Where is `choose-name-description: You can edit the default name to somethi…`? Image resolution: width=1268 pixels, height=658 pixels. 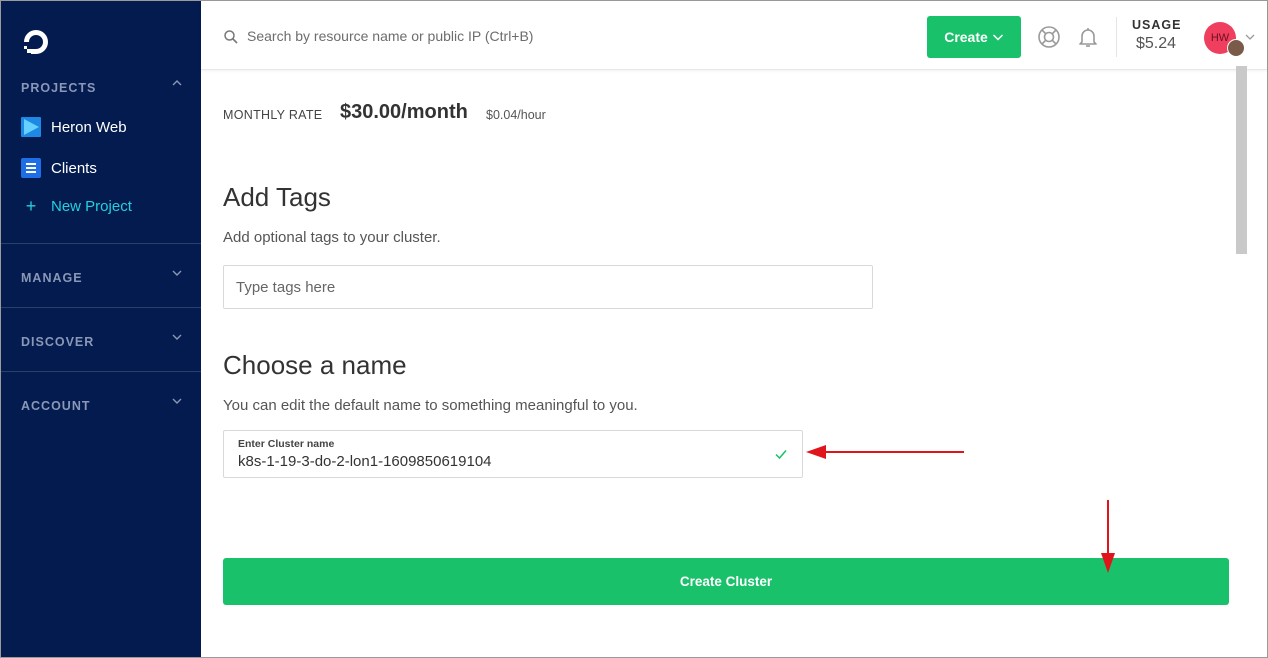 choose-name-description: You can edit the default name to somethi… is located at coordinates (430, 405).